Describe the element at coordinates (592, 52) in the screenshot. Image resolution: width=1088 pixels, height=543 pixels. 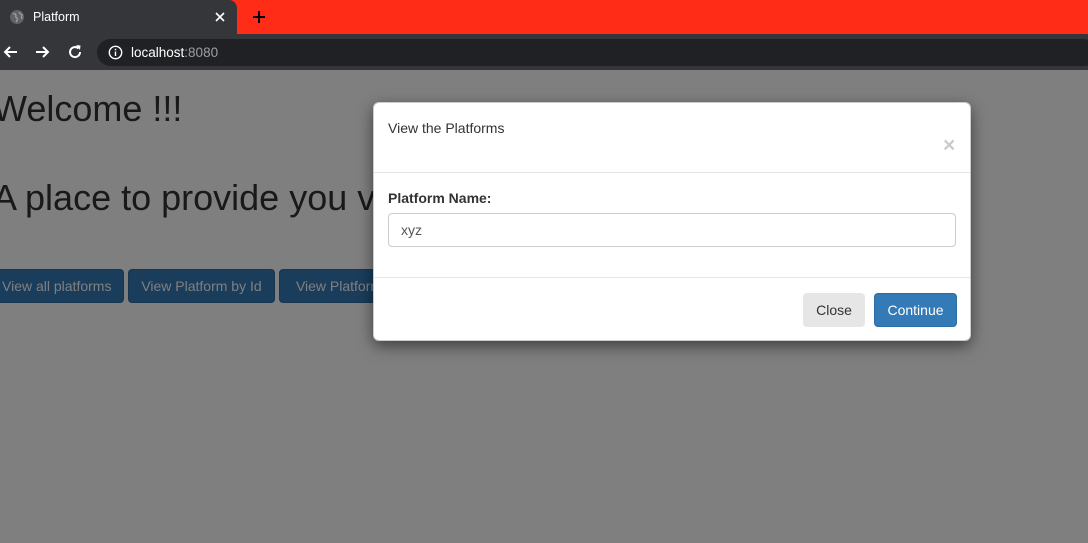
I see `address-bar` at that location.